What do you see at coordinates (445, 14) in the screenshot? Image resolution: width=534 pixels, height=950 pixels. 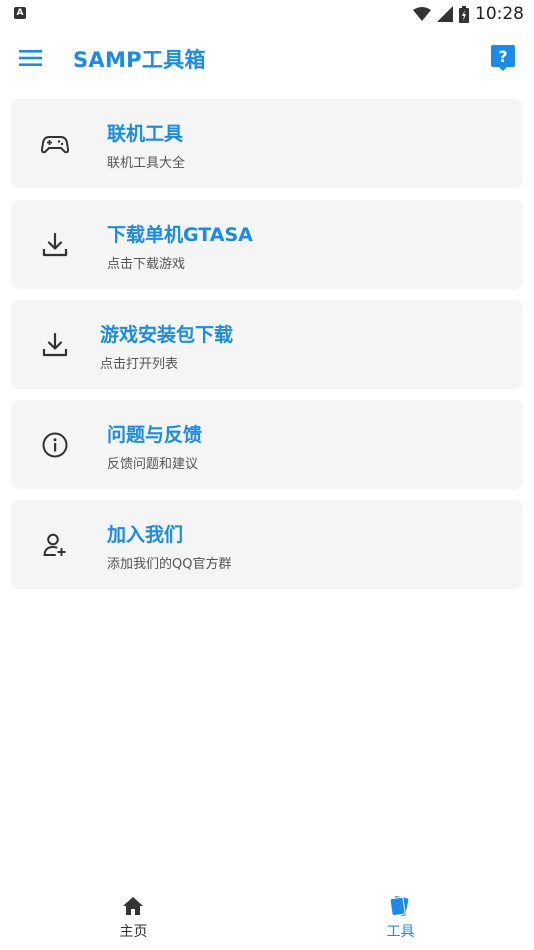 I see `signal-icon` at bounding box center [445, 14].